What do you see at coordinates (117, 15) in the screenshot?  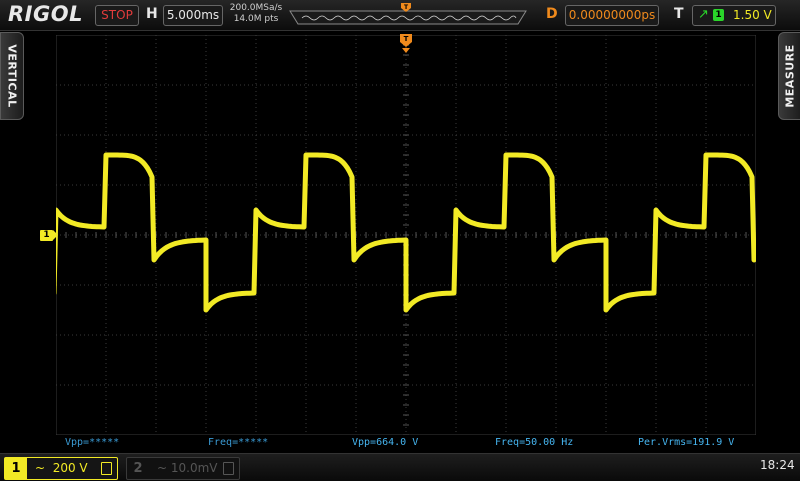 I see `run-stop-status: STOP` at bounding box center [117, 15].